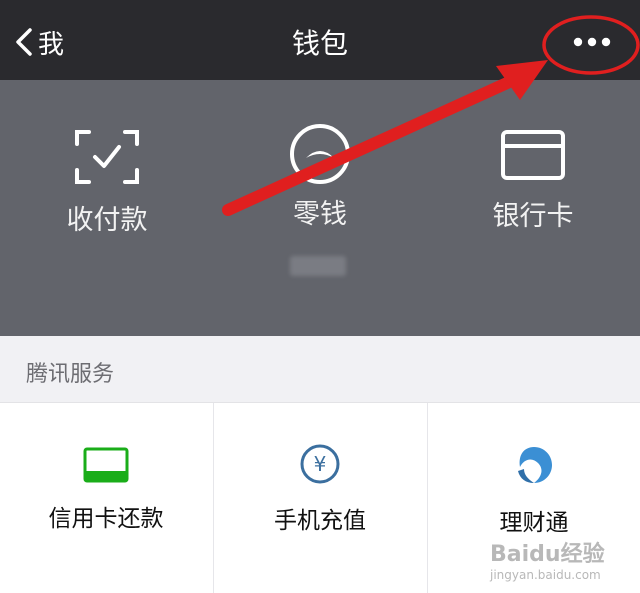  I want to click on service-label: 理财通, so click(534, 523).